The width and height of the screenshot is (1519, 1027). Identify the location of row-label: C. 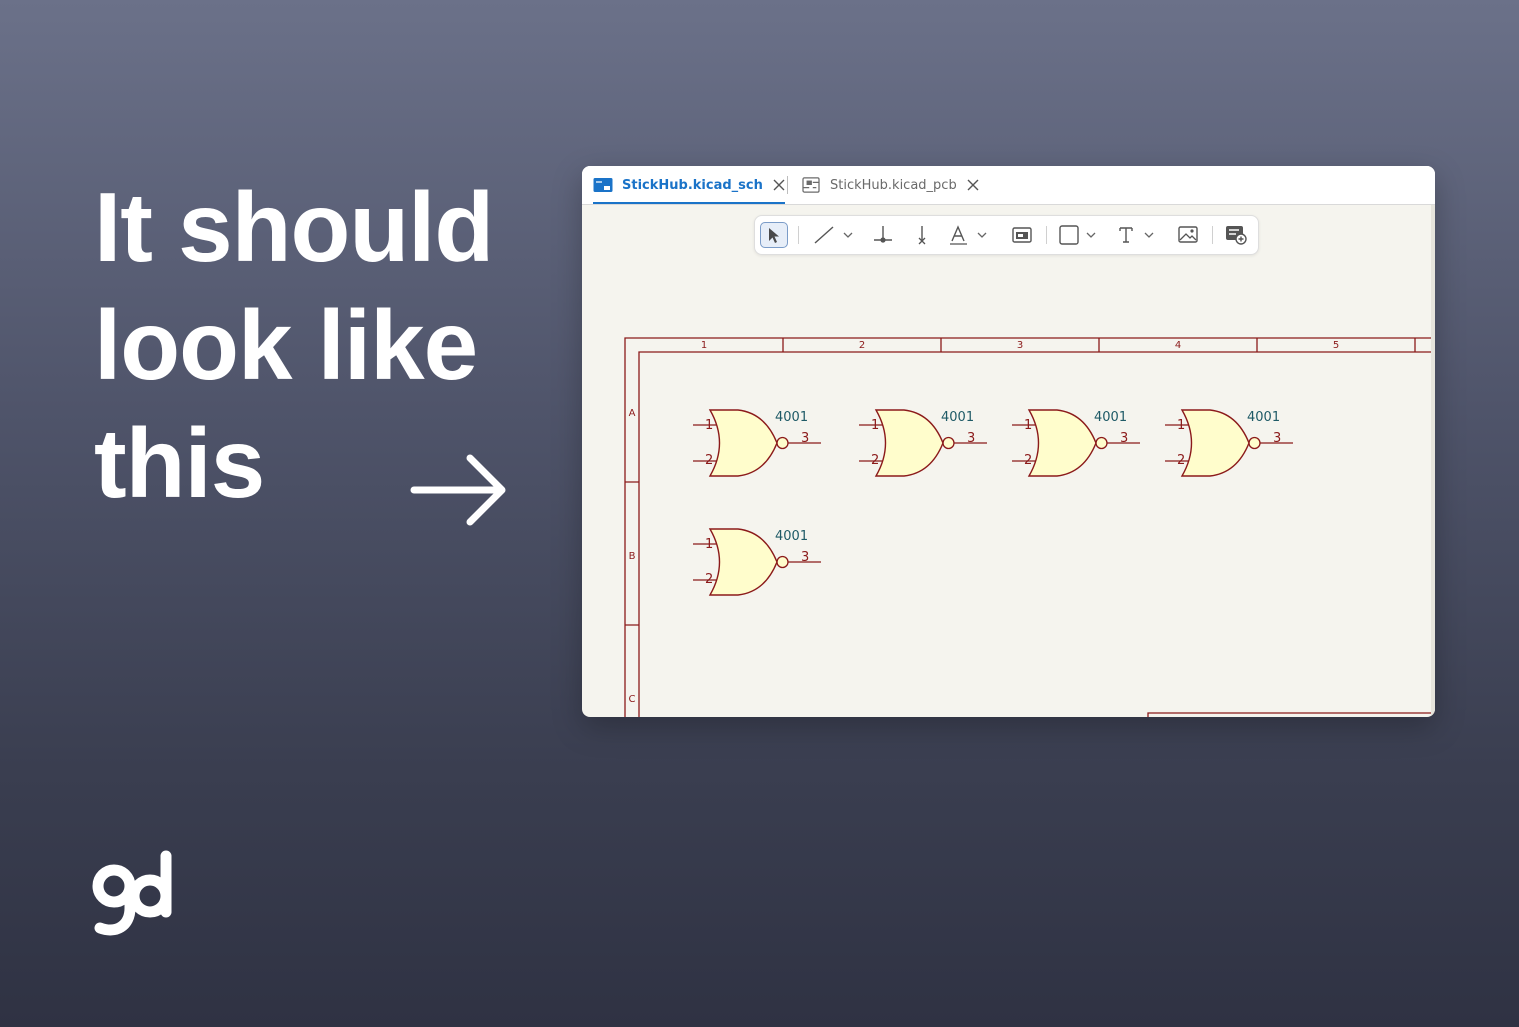
(632, 699).